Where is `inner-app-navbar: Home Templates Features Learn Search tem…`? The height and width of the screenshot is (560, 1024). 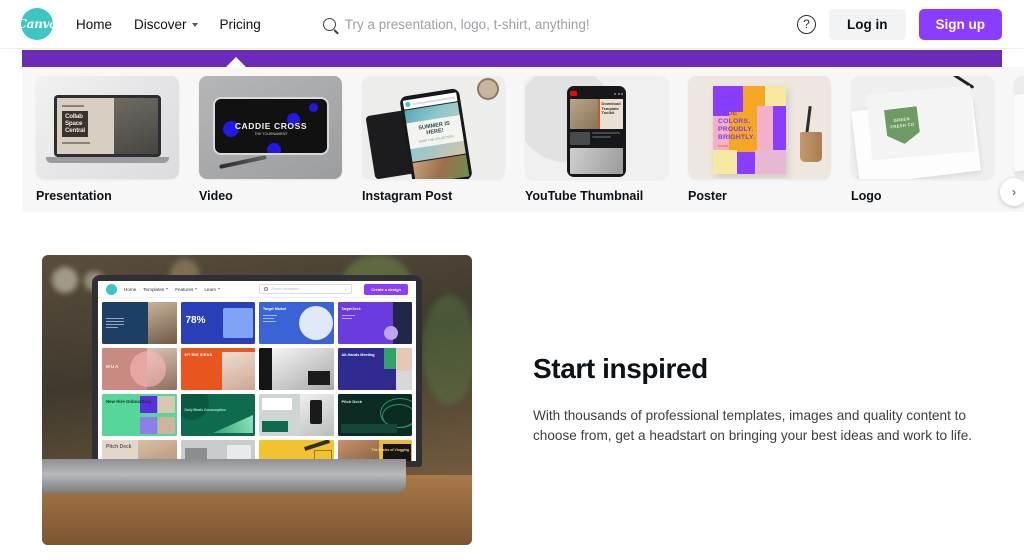
inner-app-navbar: Home Templates Features Learn Search tem… is located at coordinates (257, 289).